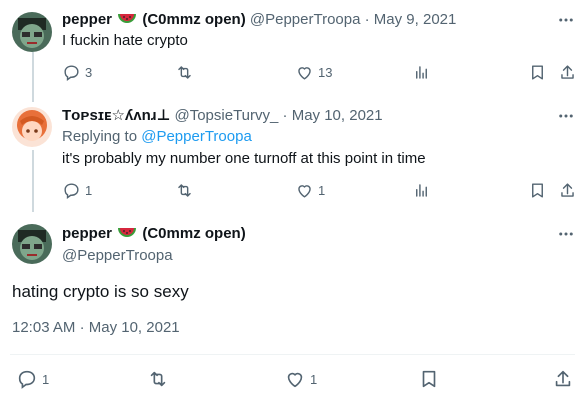 The height and width of the screenshot is (400, 585). I want to click on tweet-actions: 3 13, so click(322, 73).